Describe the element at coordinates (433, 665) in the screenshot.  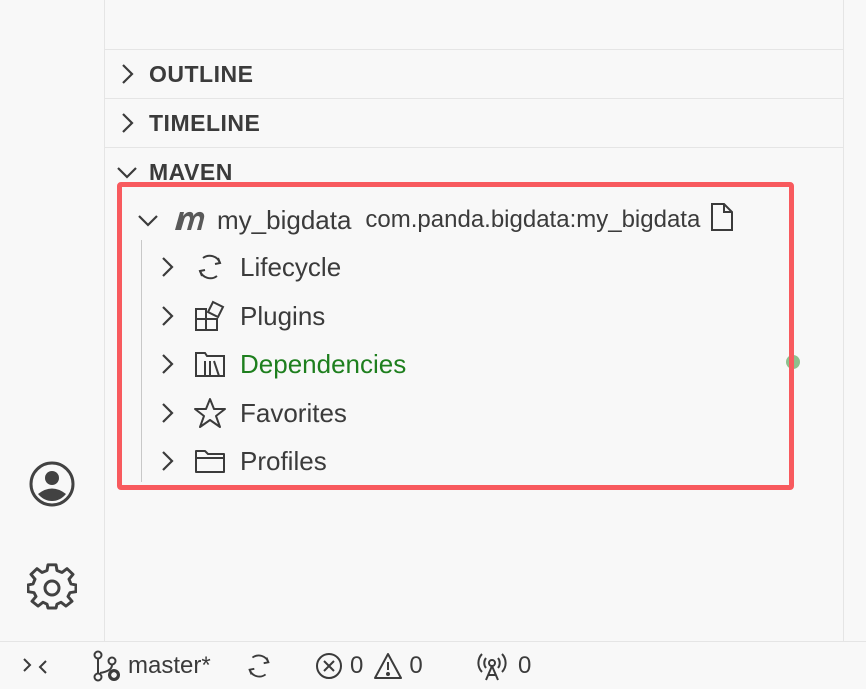
I see `status-bar: master* 0 0 0` at that location.